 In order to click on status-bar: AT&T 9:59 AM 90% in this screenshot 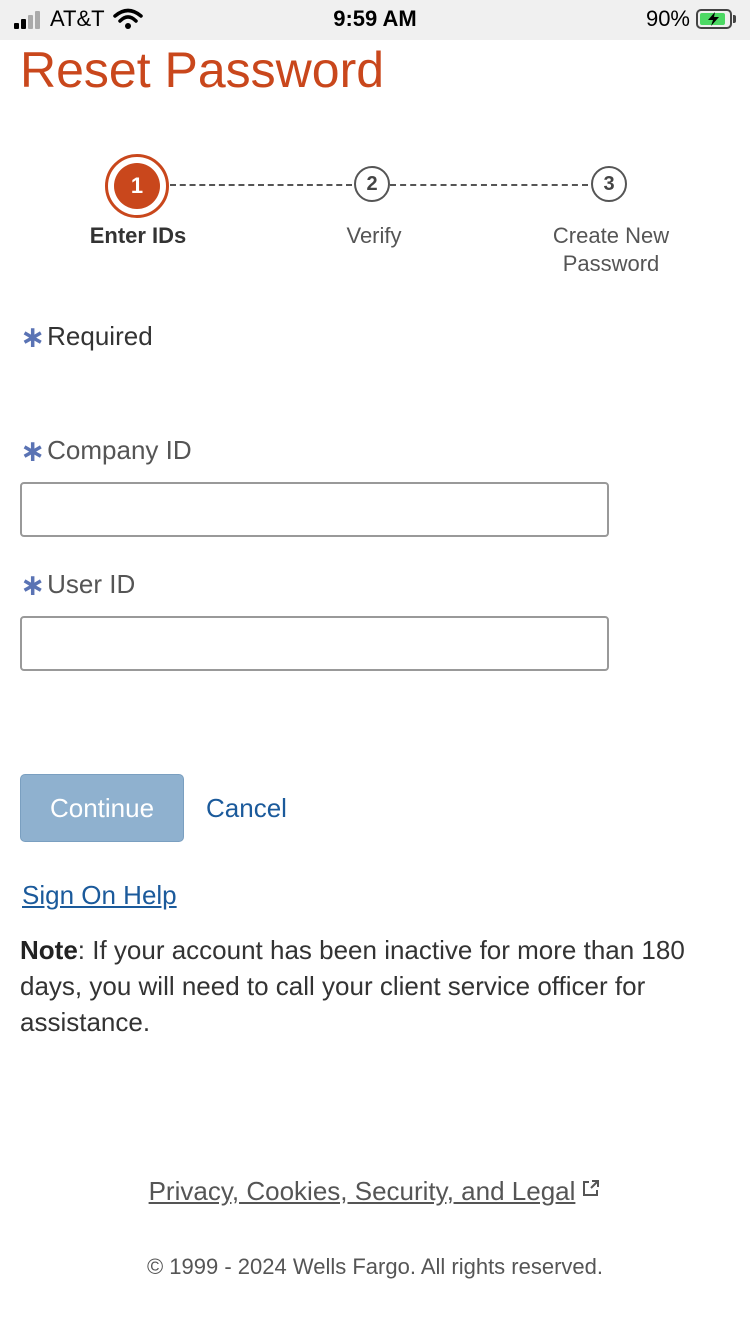, I will do `click(375, 20)`.